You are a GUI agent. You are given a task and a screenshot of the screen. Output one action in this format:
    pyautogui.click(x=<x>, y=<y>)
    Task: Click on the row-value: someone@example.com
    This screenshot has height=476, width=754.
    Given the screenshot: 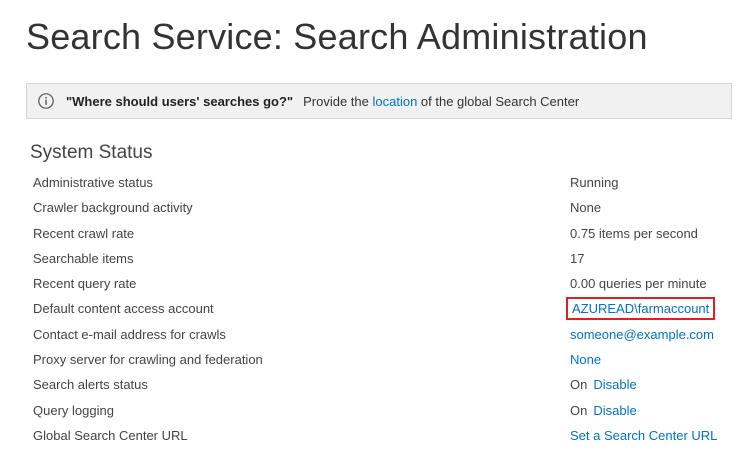 What is the action you would take?
    pyautogui.click(x=642, y=334)
    